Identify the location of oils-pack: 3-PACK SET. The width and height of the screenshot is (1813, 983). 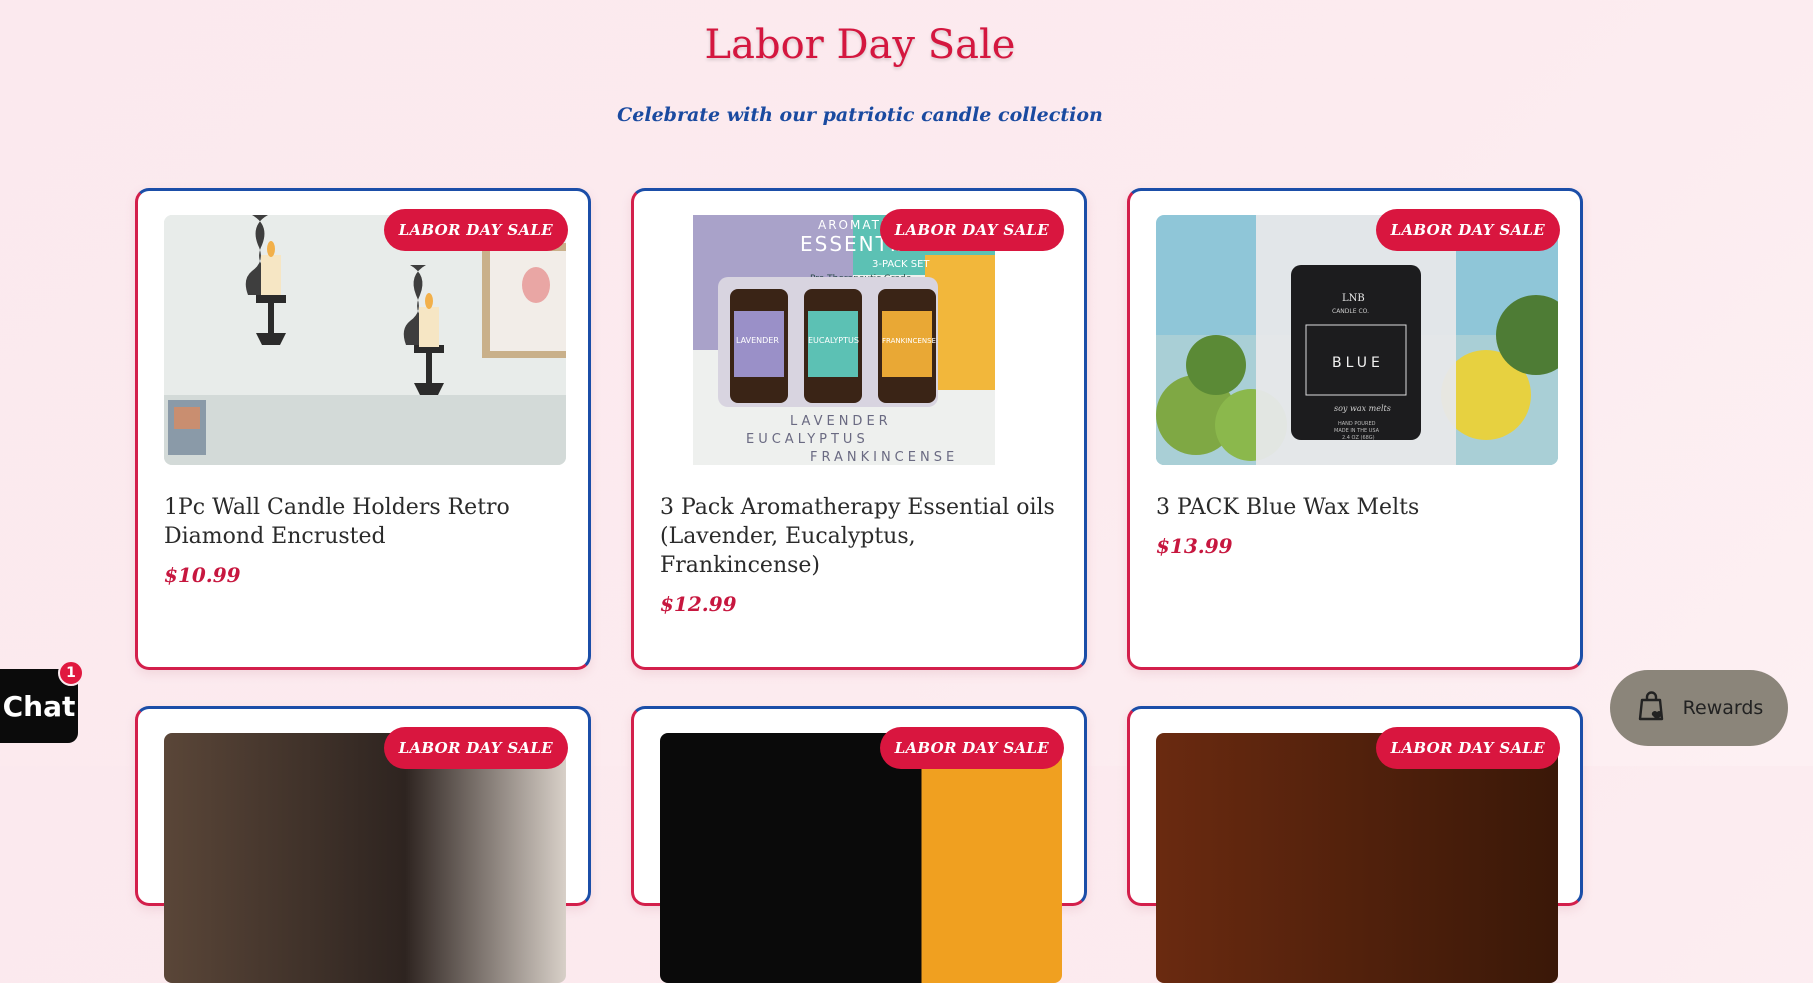
(901, 264).